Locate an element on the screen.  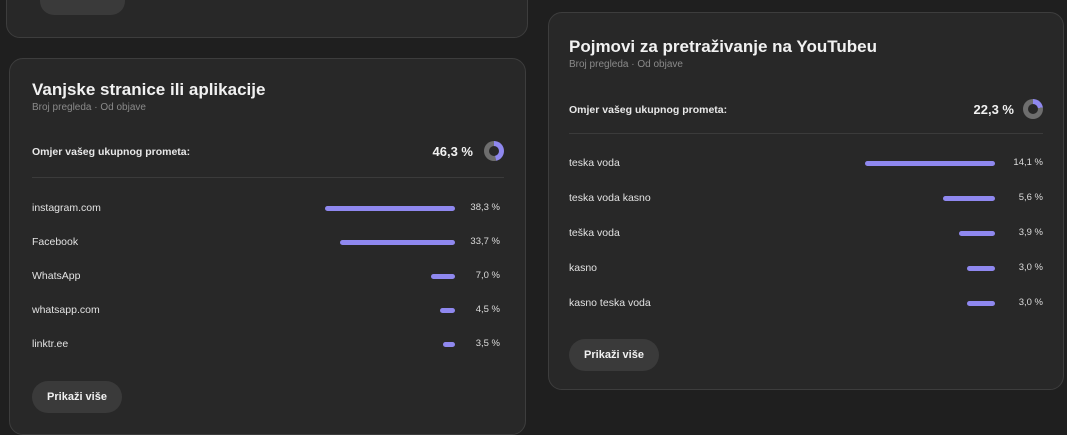
list-item-label: linktr.ee is located at coordinates (50, 344).